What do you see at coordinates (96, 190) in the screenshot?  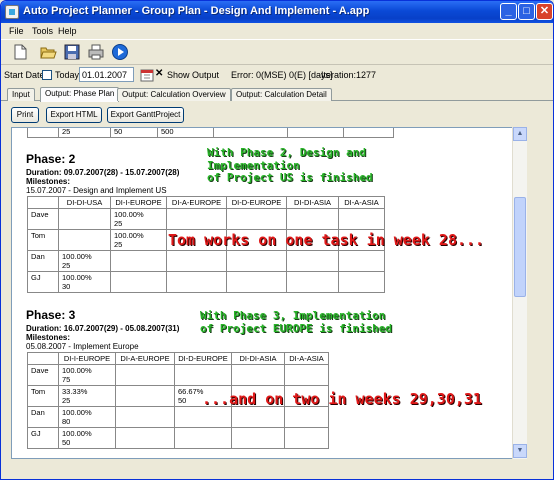 I see `phase-2-milestone: 15.07.2007 - Design and Implement US` at bounding box center [96, 190].